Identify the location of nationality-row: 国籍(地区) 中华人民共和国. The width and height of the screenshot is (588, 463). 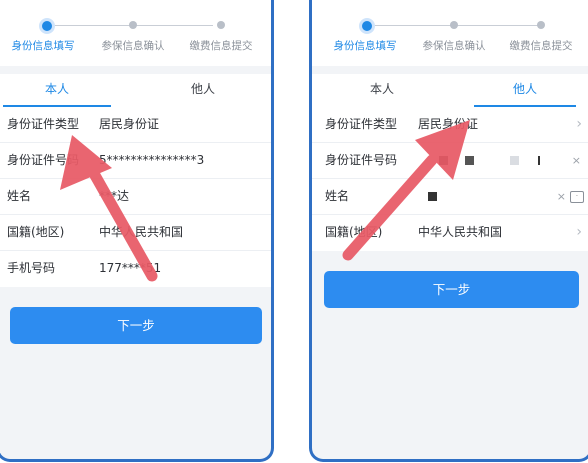
(135, 233).